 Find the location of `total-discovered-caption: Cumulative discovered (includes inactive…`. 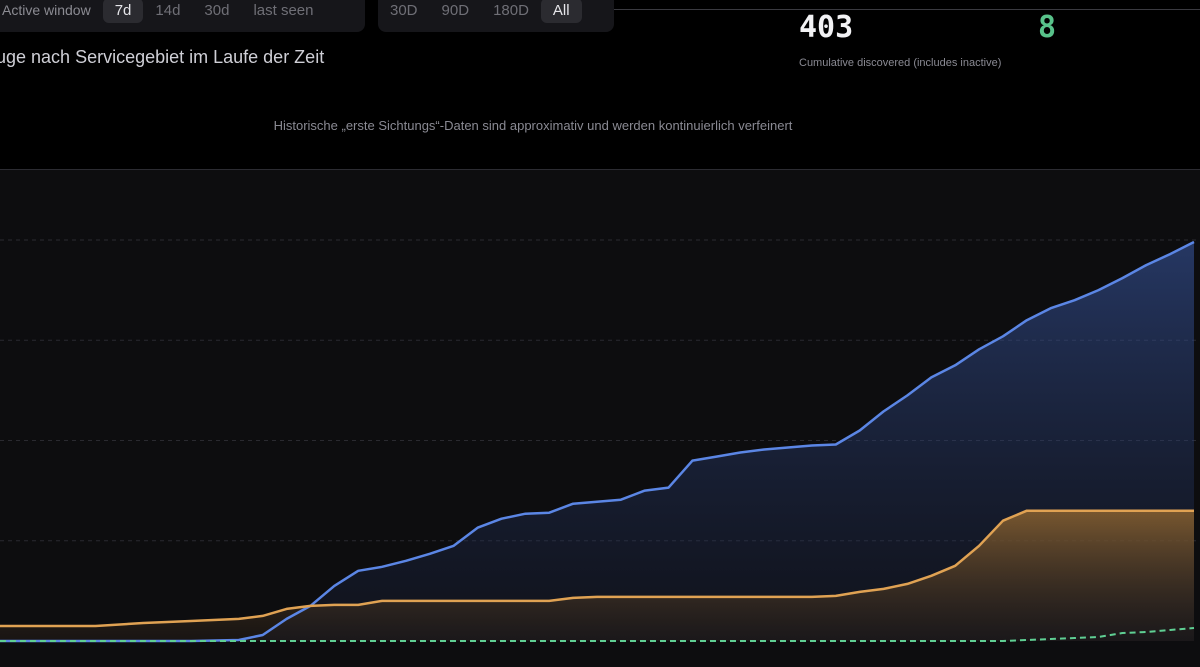

total-discovered-caption: Cumulative discovered (includes inactive… is located at coordinates (900, 63).